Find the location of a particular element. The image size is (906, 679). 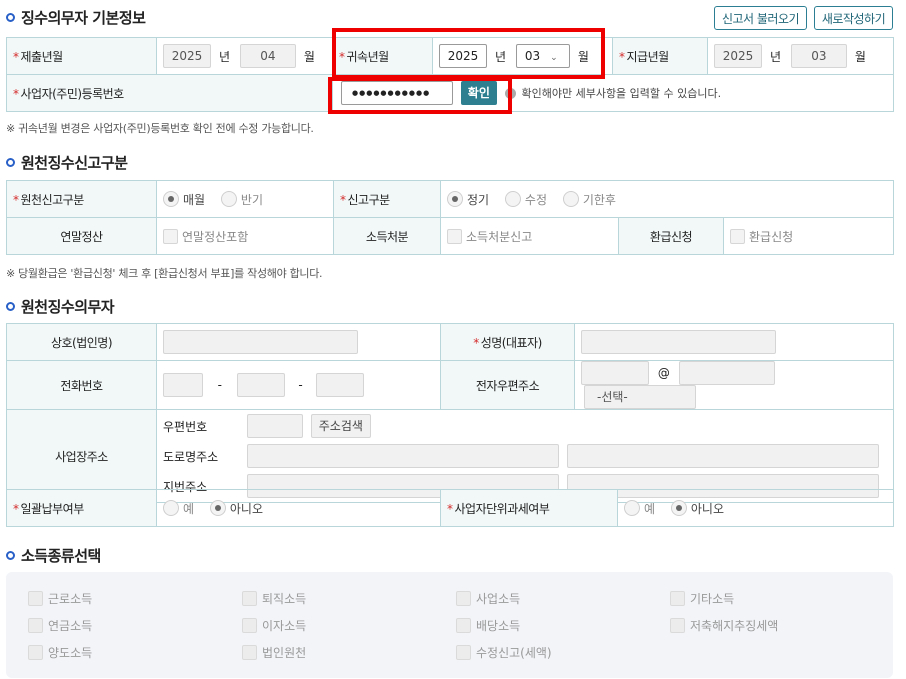

info-icon is located at coordinates (510, 93).